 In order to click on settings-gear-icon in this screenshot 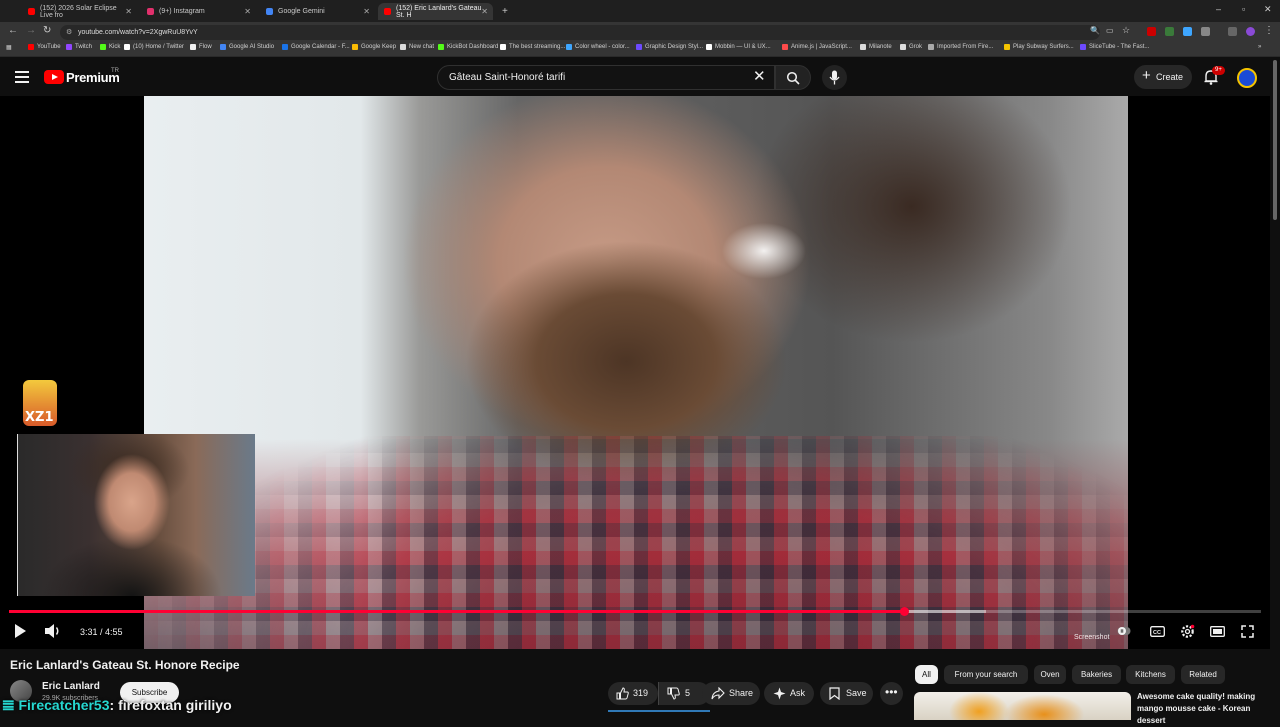, I will do `click(1187, 631)`.